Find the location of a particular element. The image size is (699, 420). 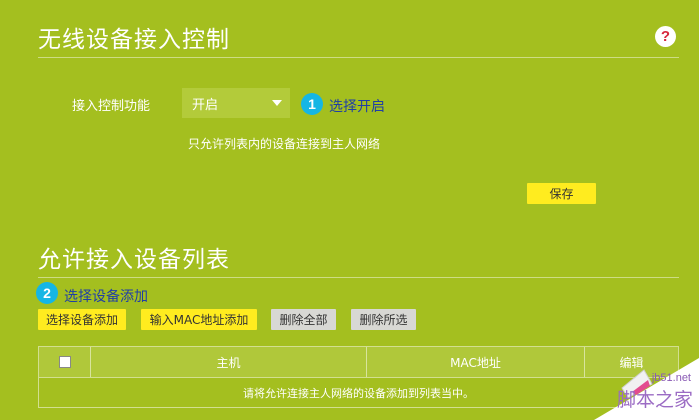

column-header-mac: MAC地址 is located at coordinates (476, 362).